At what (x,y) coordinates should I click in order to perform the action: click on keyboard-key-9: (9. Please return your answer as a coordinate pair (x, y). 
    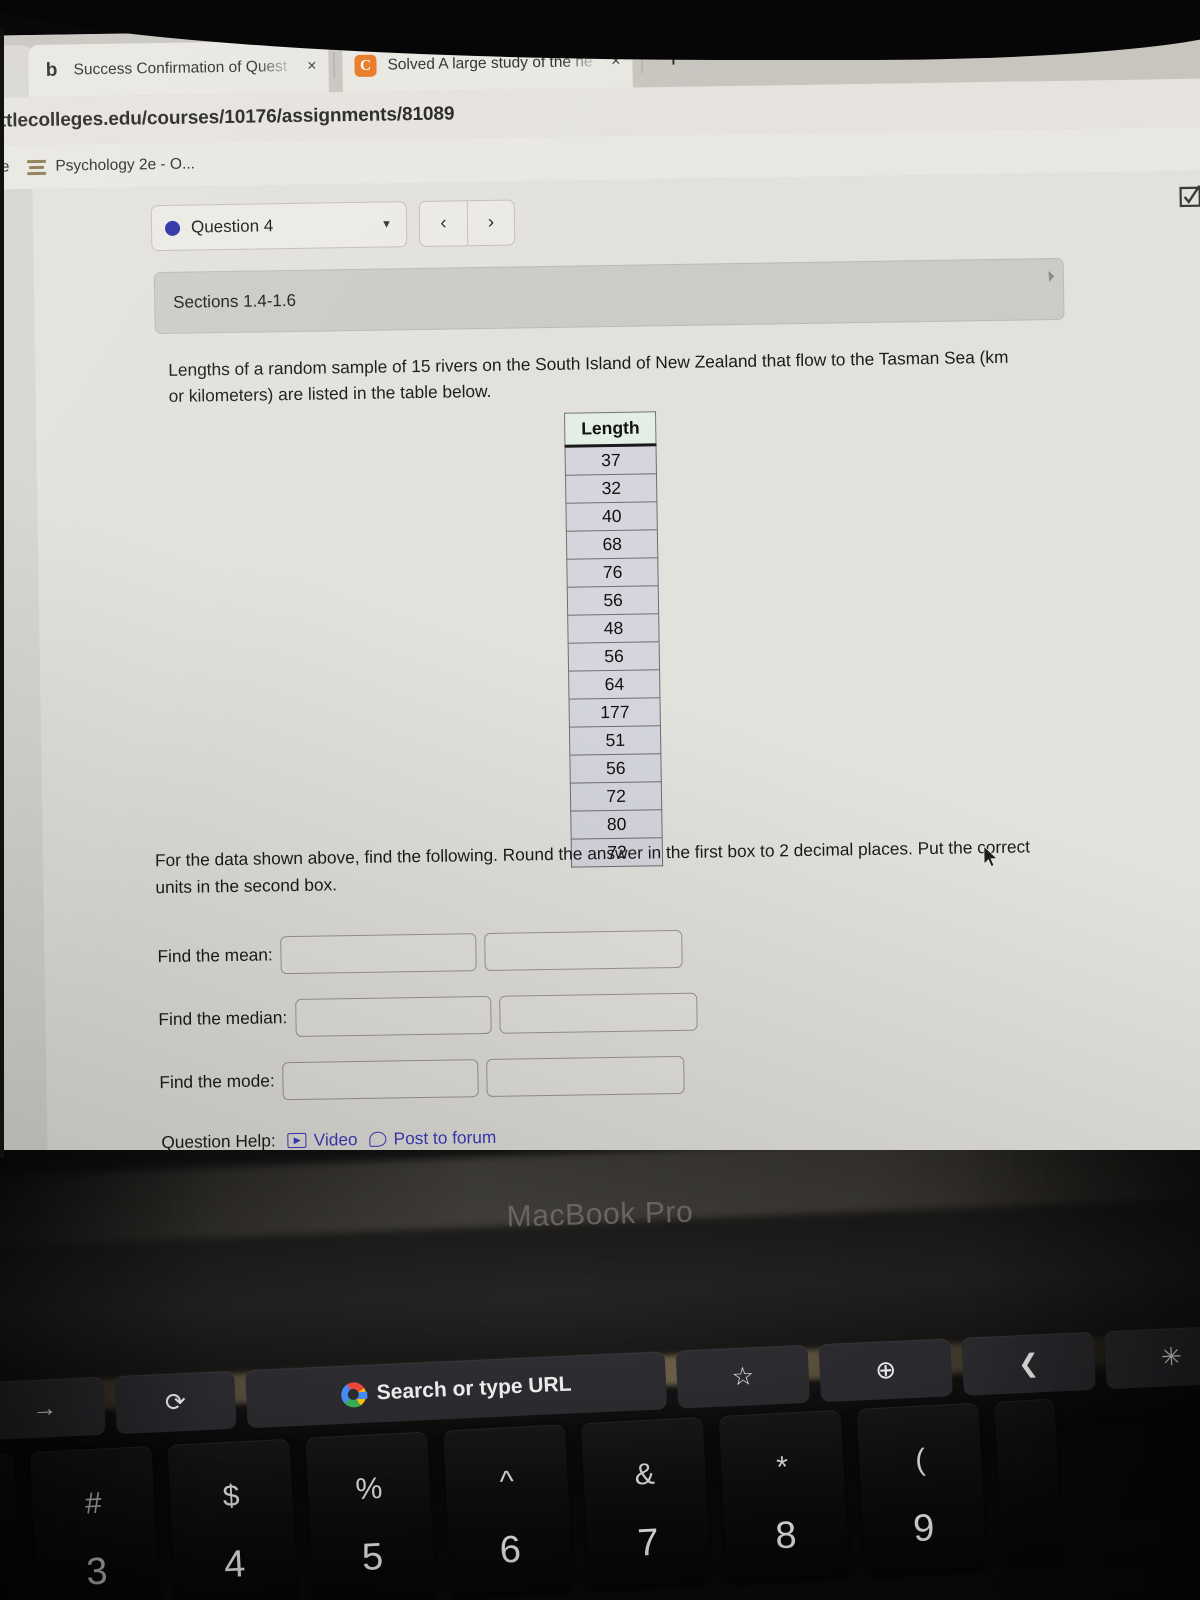
    Looking at the image, I should click on (921, 1488).